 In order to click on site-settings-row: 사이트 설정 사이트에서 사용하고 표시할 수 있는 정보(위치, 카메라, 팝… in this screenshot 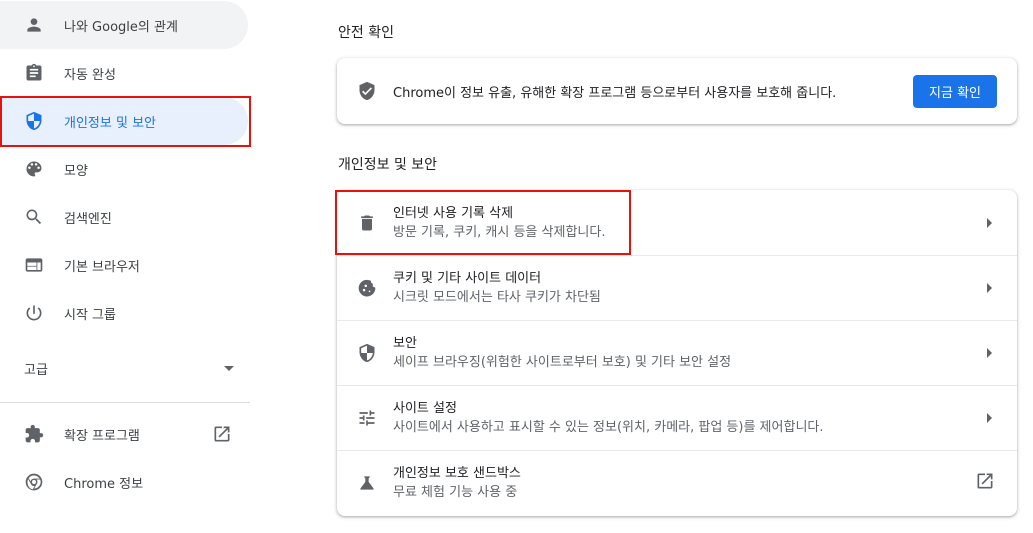, I will do `click(677, 417)`.